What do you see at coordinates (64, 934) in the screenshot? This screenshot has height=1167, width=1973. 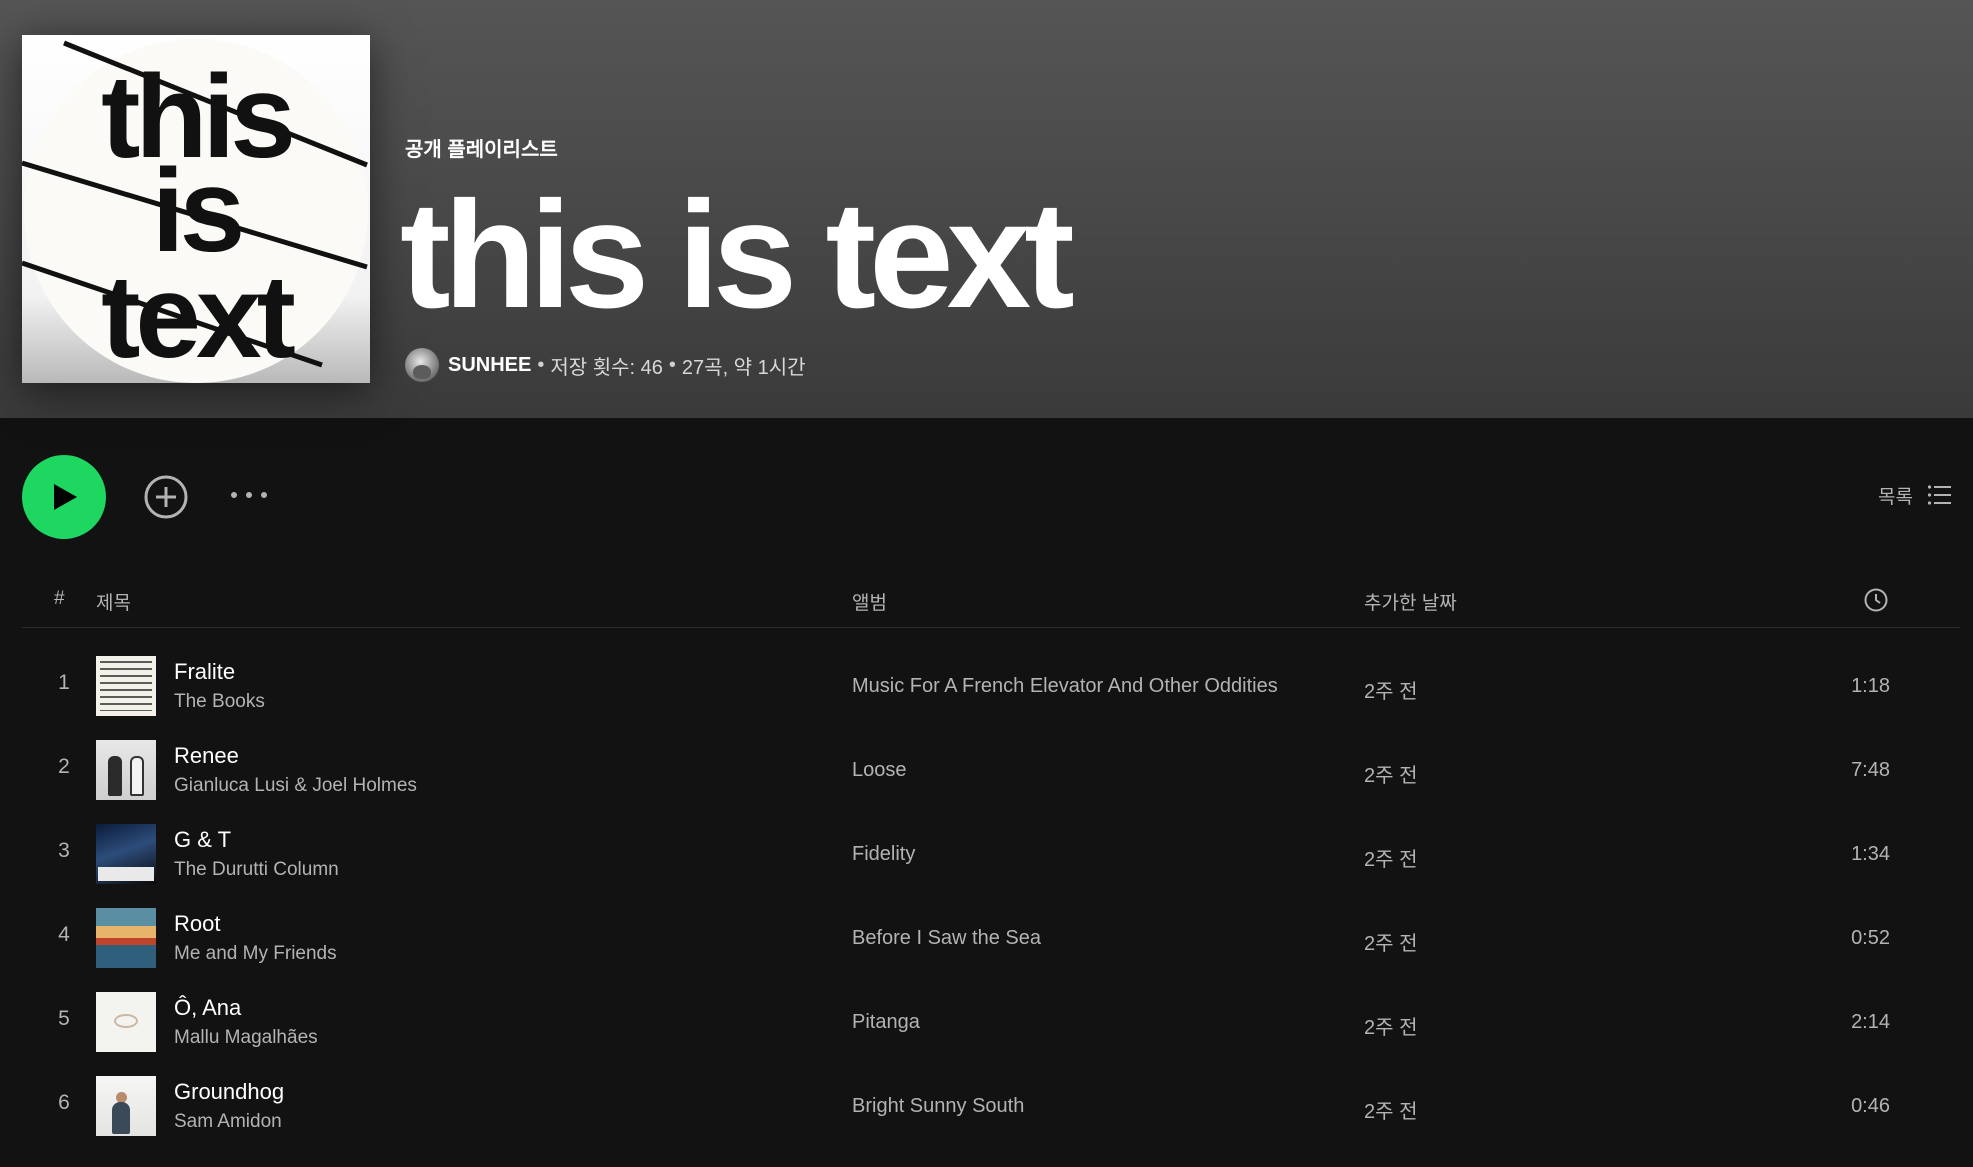 I see `track-number: 4` at bounding box center [64, 934].